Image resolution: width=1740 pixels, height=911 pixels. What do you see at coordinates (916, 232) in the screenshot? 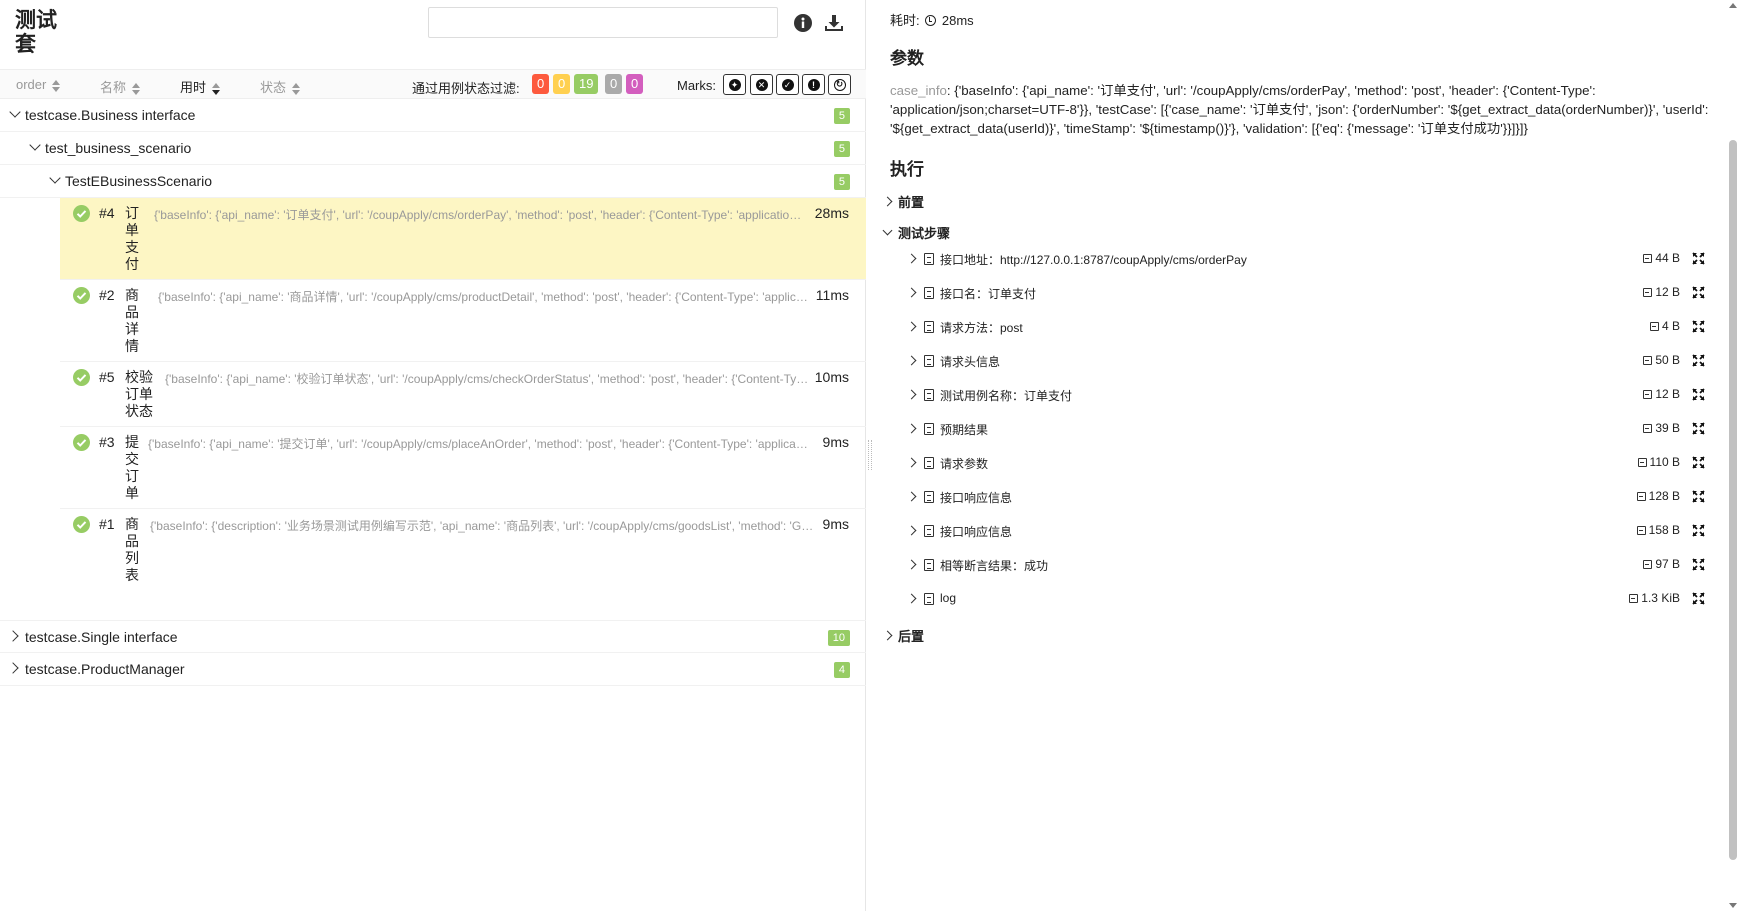
I see `test-steps-group: 测试步骤` at bounding box center [916, 232].